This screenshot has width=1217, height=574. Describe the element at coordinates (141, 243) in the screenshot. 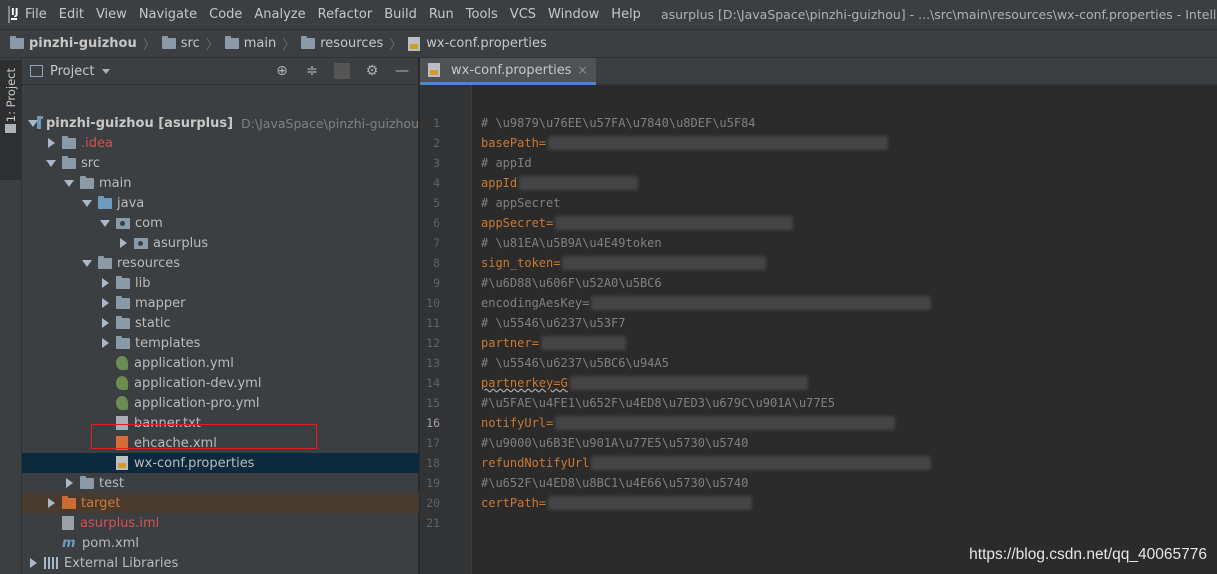

I see `package-icon` at that location.